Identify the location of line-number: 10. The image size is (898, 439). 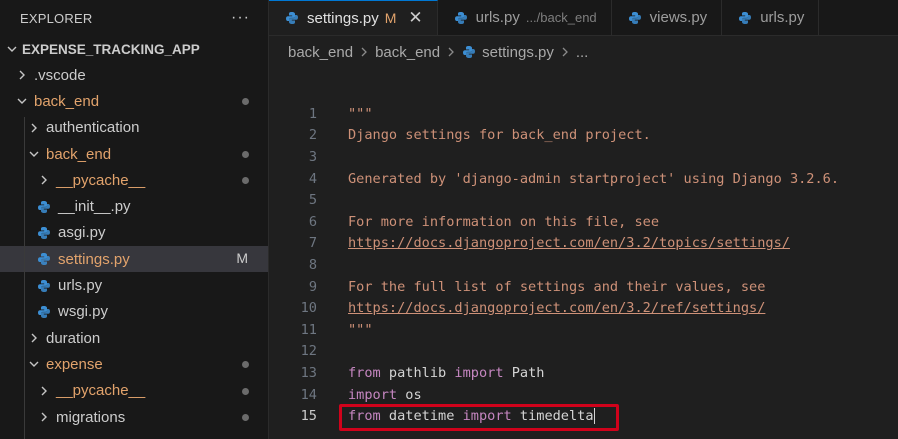
(308, 308).